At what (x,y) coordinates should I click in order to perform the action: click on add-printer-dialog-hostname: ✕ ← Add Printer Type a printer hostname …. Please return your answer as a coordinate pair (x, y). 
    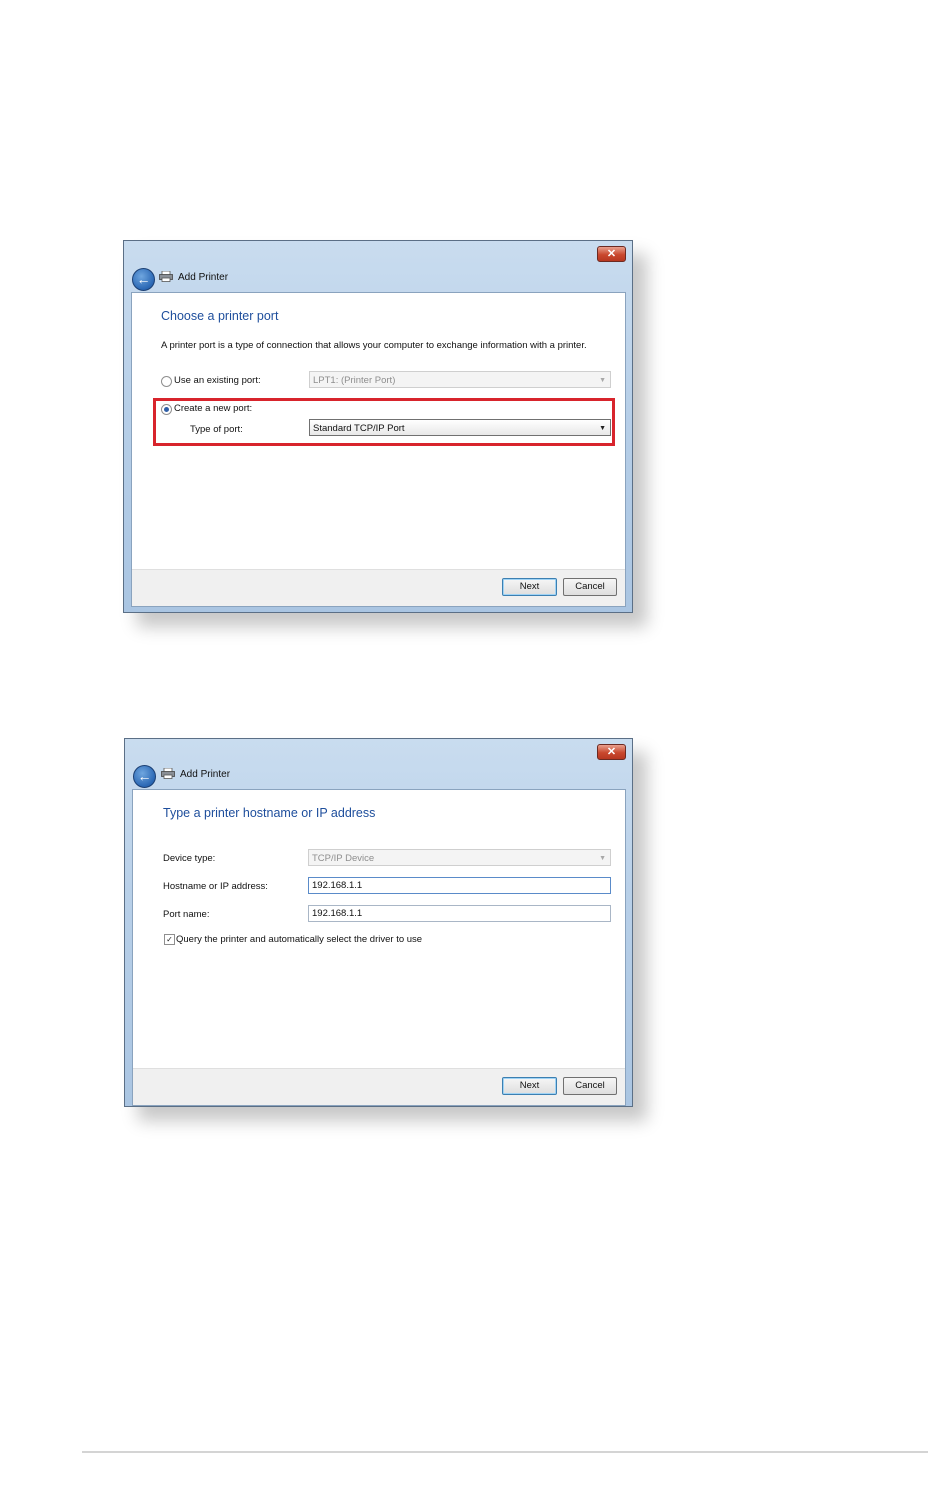
    Looking at the image, I should click on (378, 922).